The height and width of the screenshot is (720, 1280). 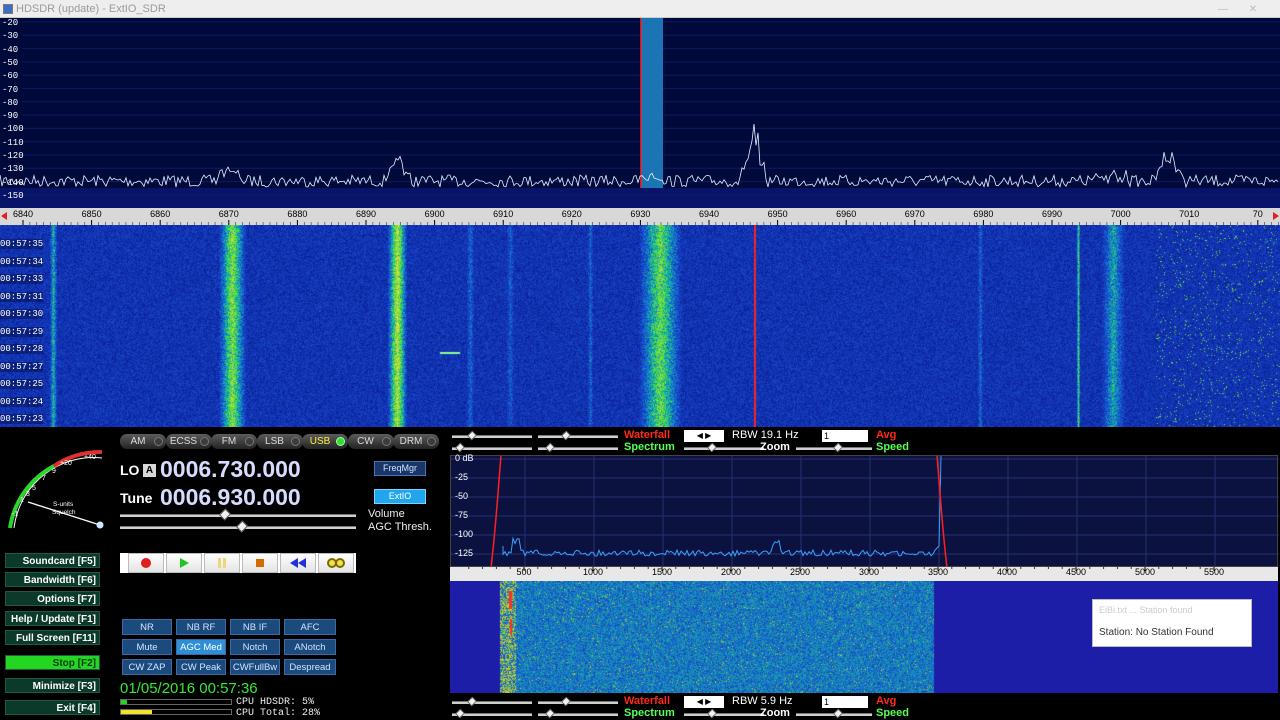 I want to click on menu-button-options: Options [F7], so click(x=52, y=598).